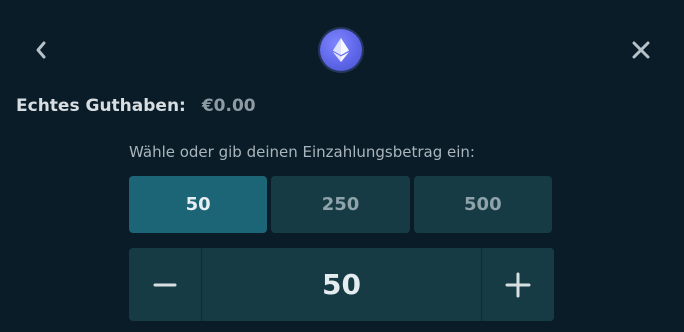  I want to click on ethereum-icon, so click(341, 50).